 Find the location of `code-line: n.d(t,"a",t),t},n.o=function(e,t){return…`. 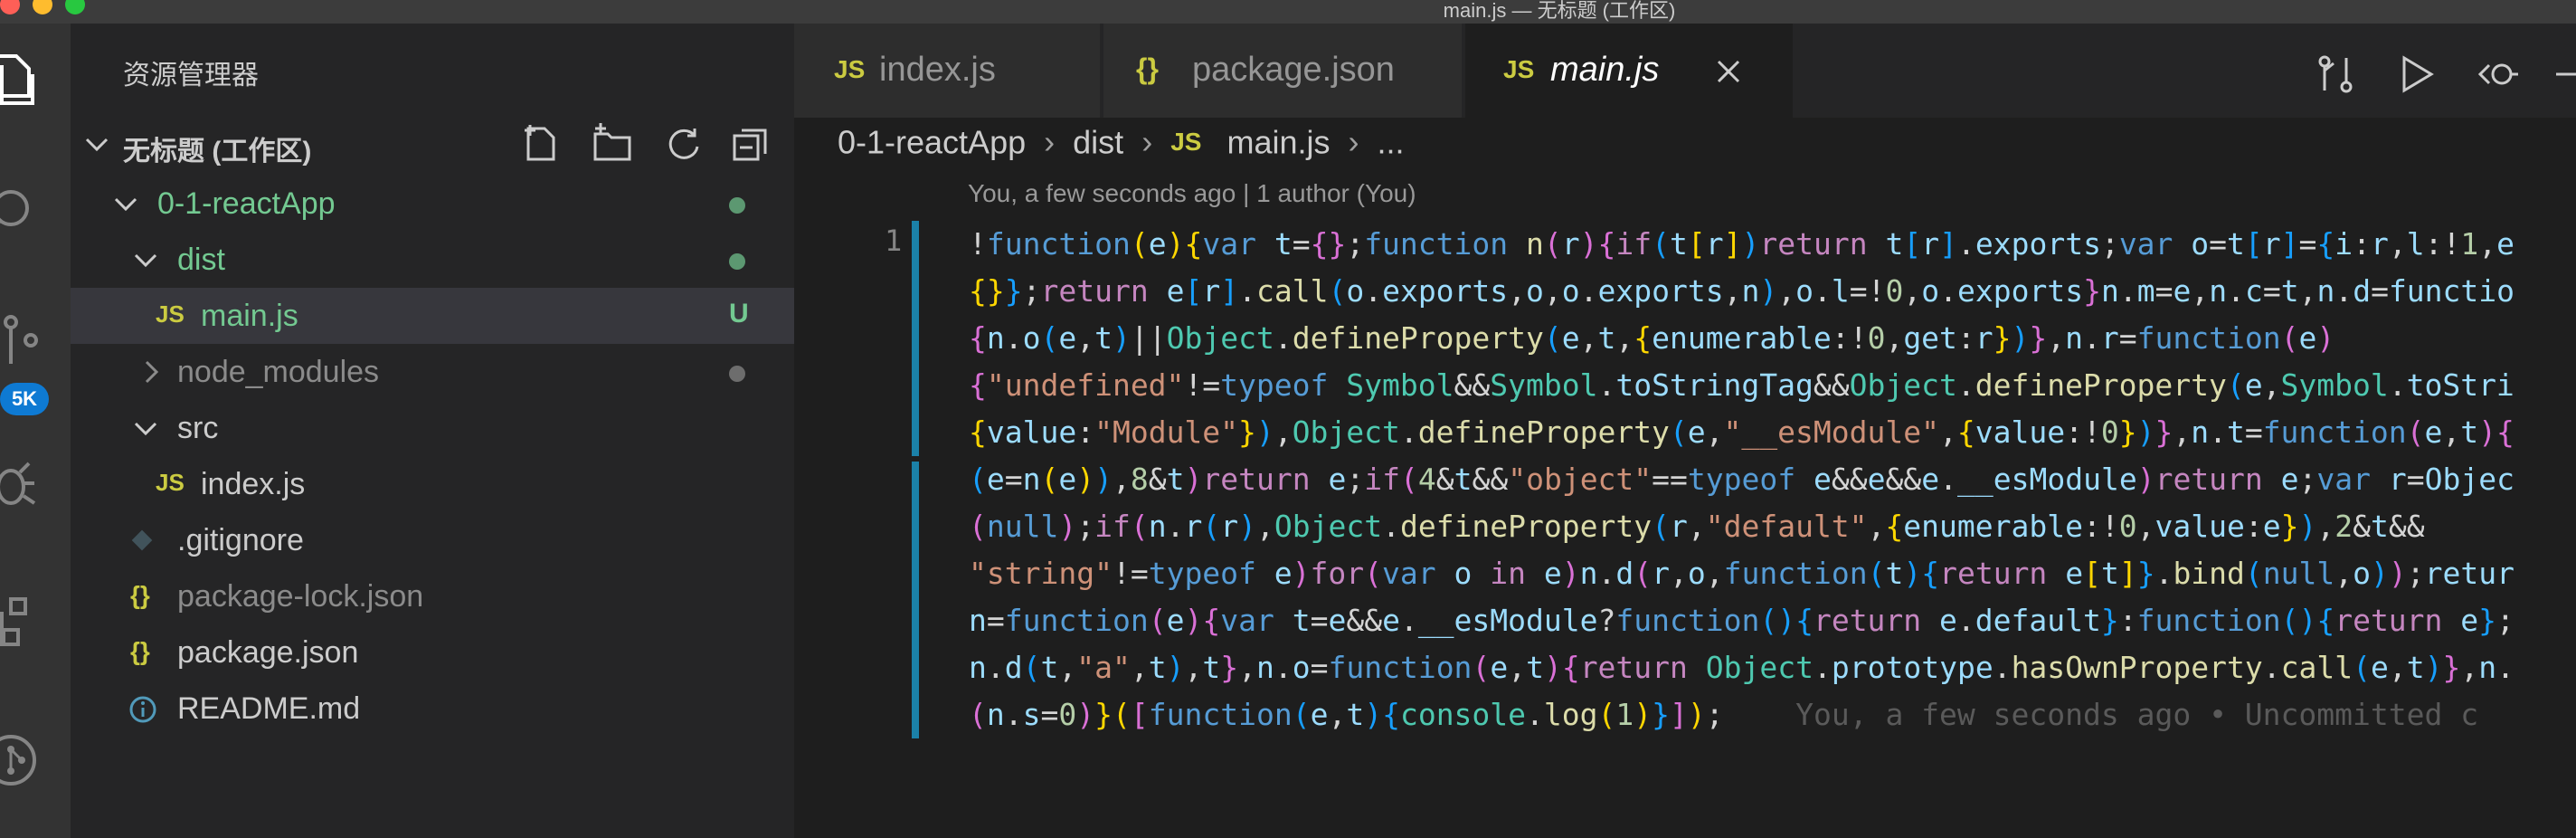

code-line: n.d(t,"a",t),t},n.o=function(e,t){return… is located at coordinates (1742, 667).